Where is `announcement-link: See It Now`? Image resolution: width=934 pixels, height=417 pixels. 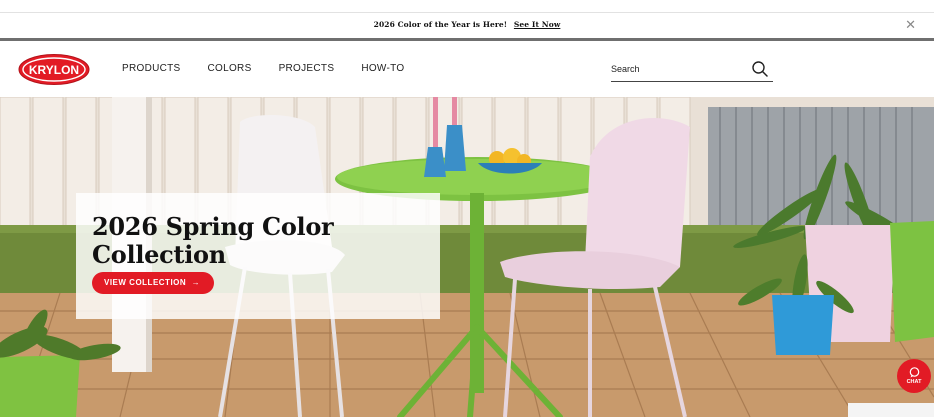 announcement-link: See It Now is located at coordinates (537, 24).